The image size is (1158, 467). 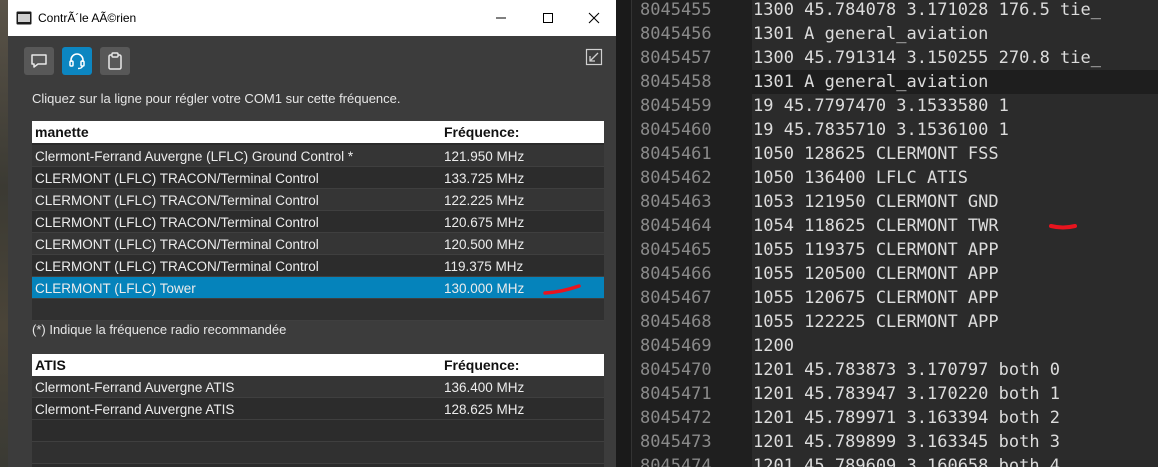 I want to click on code-line: 1300 45.784078 3.171028 176.5 tie_, so click(x=927, y=10).